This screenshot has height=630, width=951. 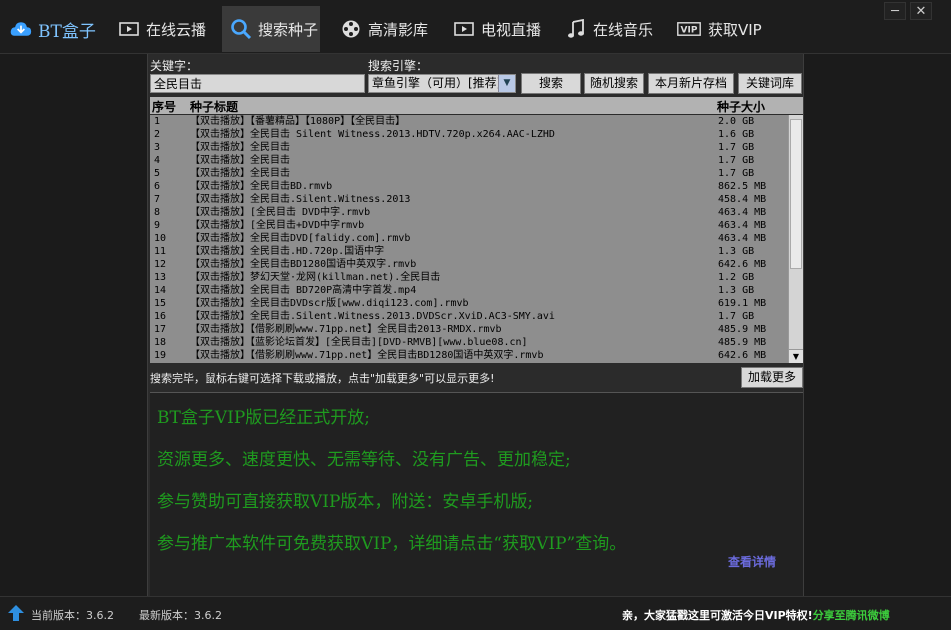 I want to click on row-no: 14, so click(x=160, y=290).